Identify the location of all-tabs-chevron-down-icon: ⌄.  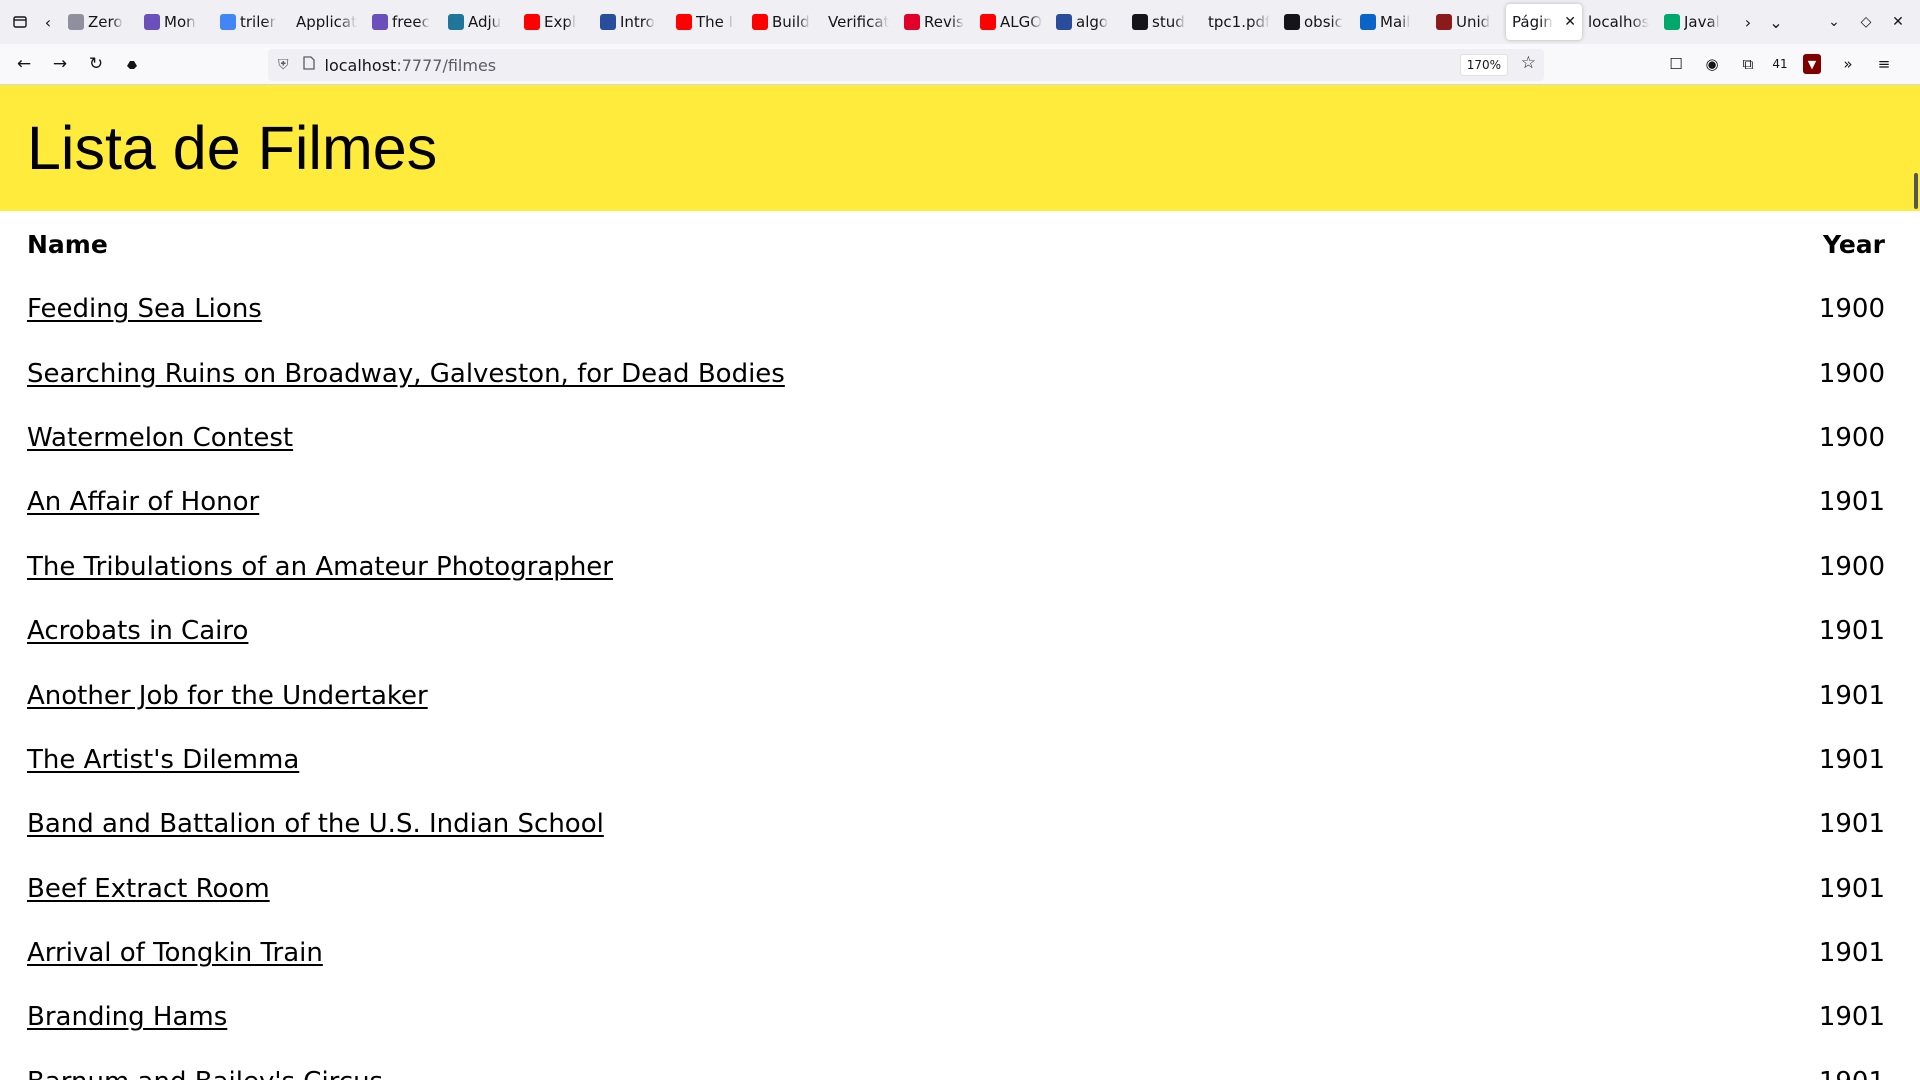
(1776, 22).